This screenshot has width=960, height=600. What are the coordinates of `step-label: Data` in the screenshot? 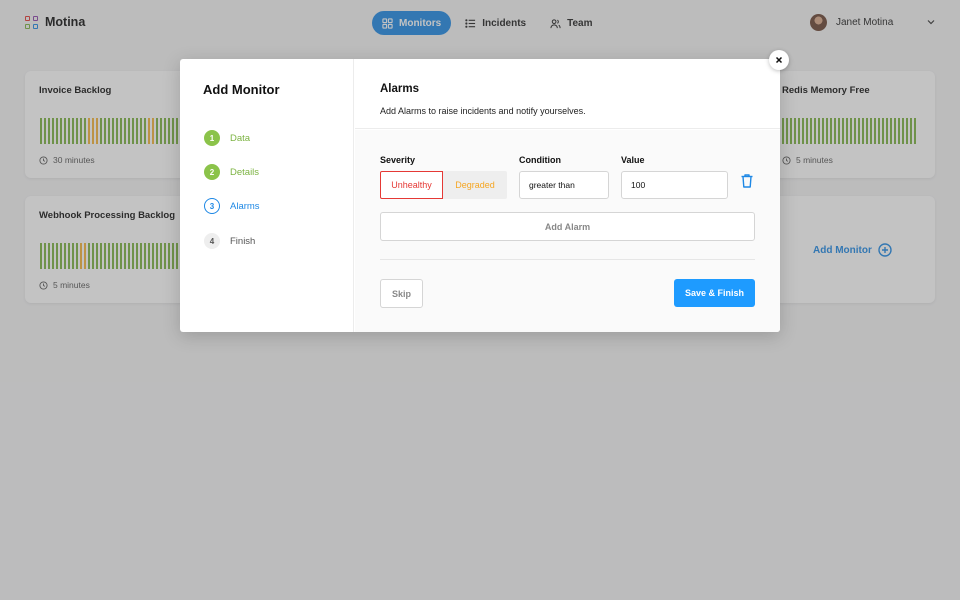 It's located at (240, 138).